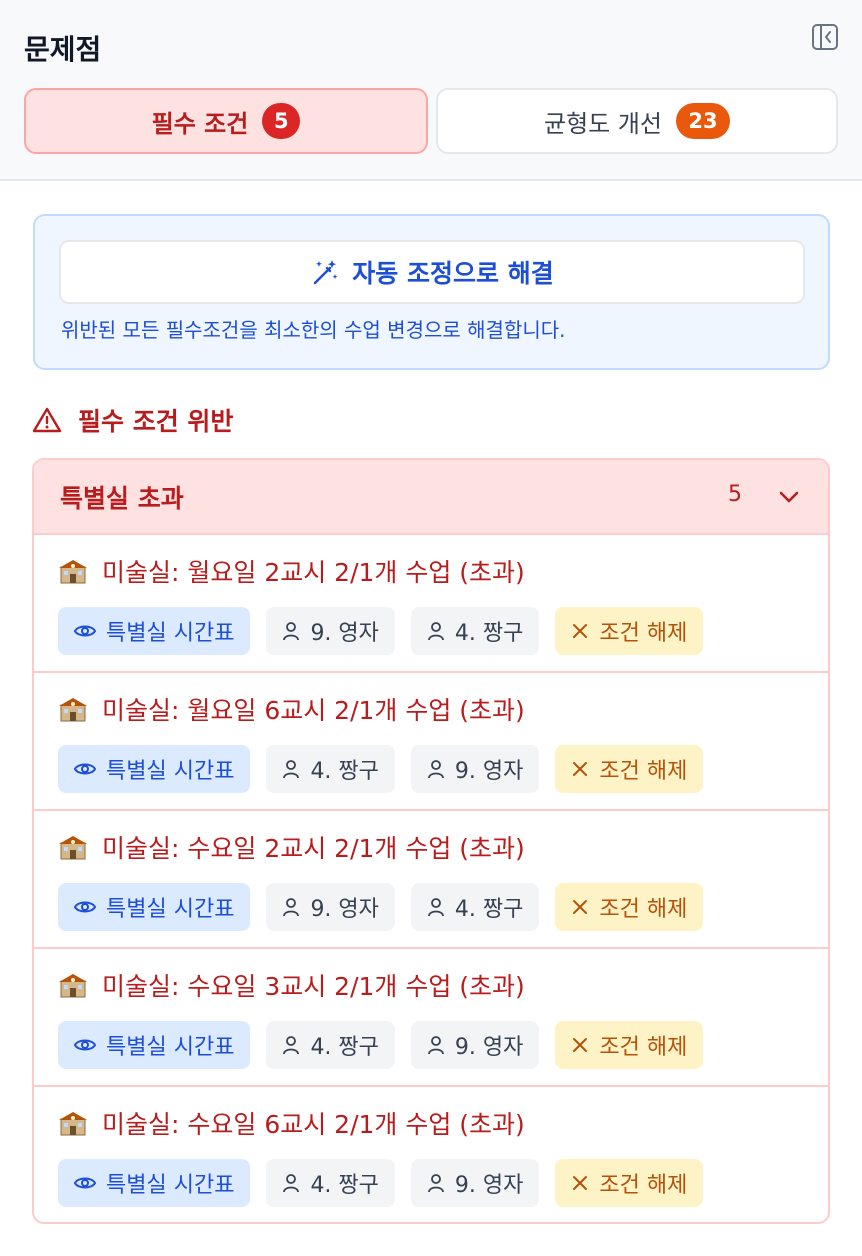  What do you see at coordinates (313, 710) in the screenshot?
I see `violation-title-text: 미술실: 월요일 6교시 2/1개 수업 (초과)` at bounding box center [313, 710].